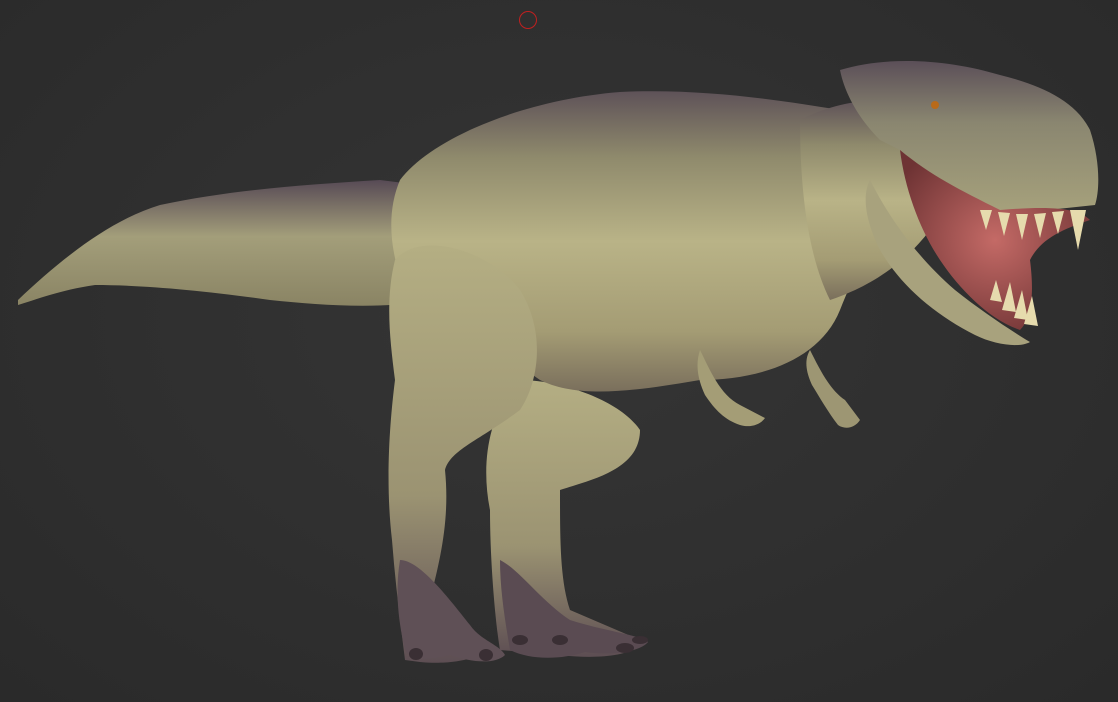 This screenshot has height=702, width=1118. What do you see at coordinates (935, 105) in the screenshot?
I see `eye` at bounding box center [935, 105].